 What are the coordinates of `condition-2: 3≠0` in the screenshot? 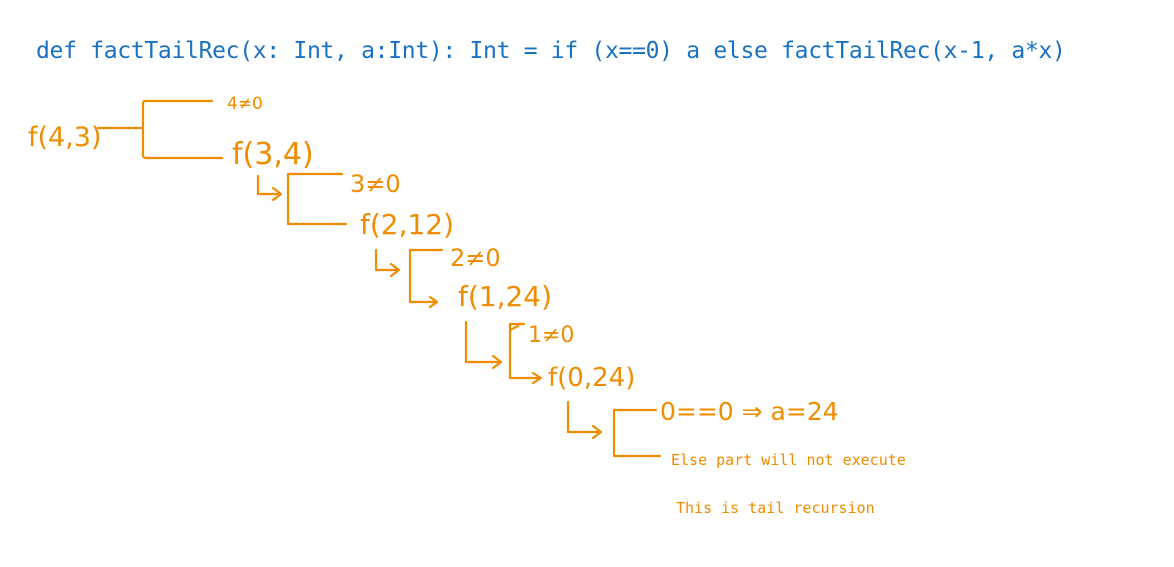 It's located at (375, 184).